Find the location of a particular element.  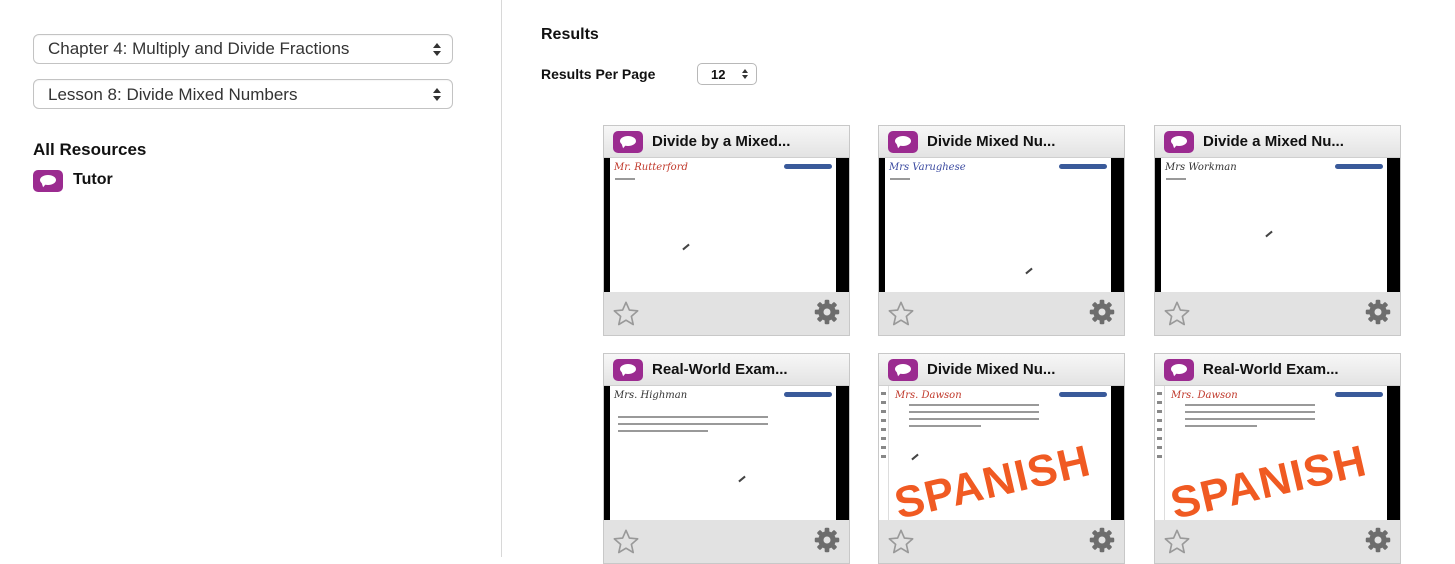

results-title: Results is located at coordinates (570, 34).